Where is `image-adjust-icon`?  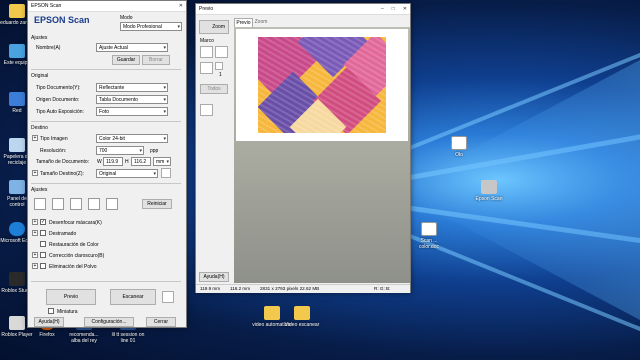 image-adjust-icon is located at coordinates (76, 204).